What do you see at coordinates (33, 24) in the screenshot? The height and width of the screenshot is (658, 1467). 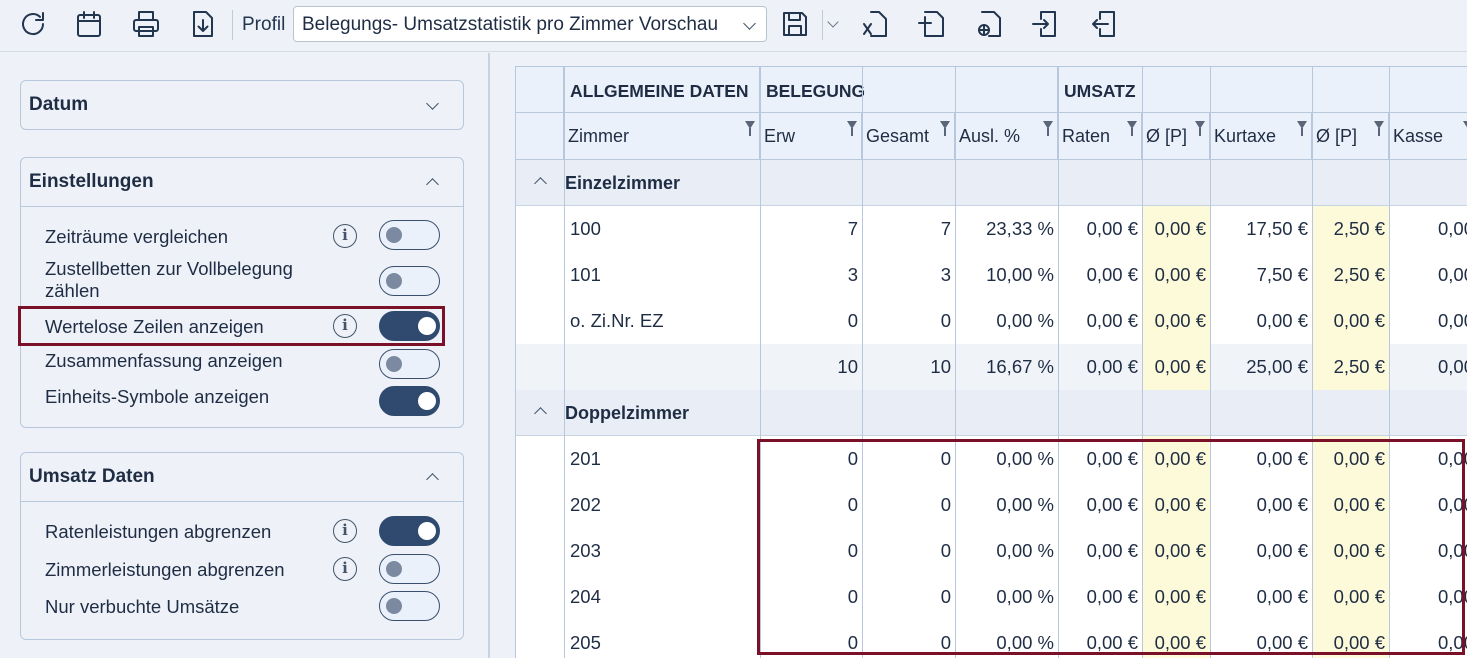 I see `refresh-icon` at bounding box center [33, 24].